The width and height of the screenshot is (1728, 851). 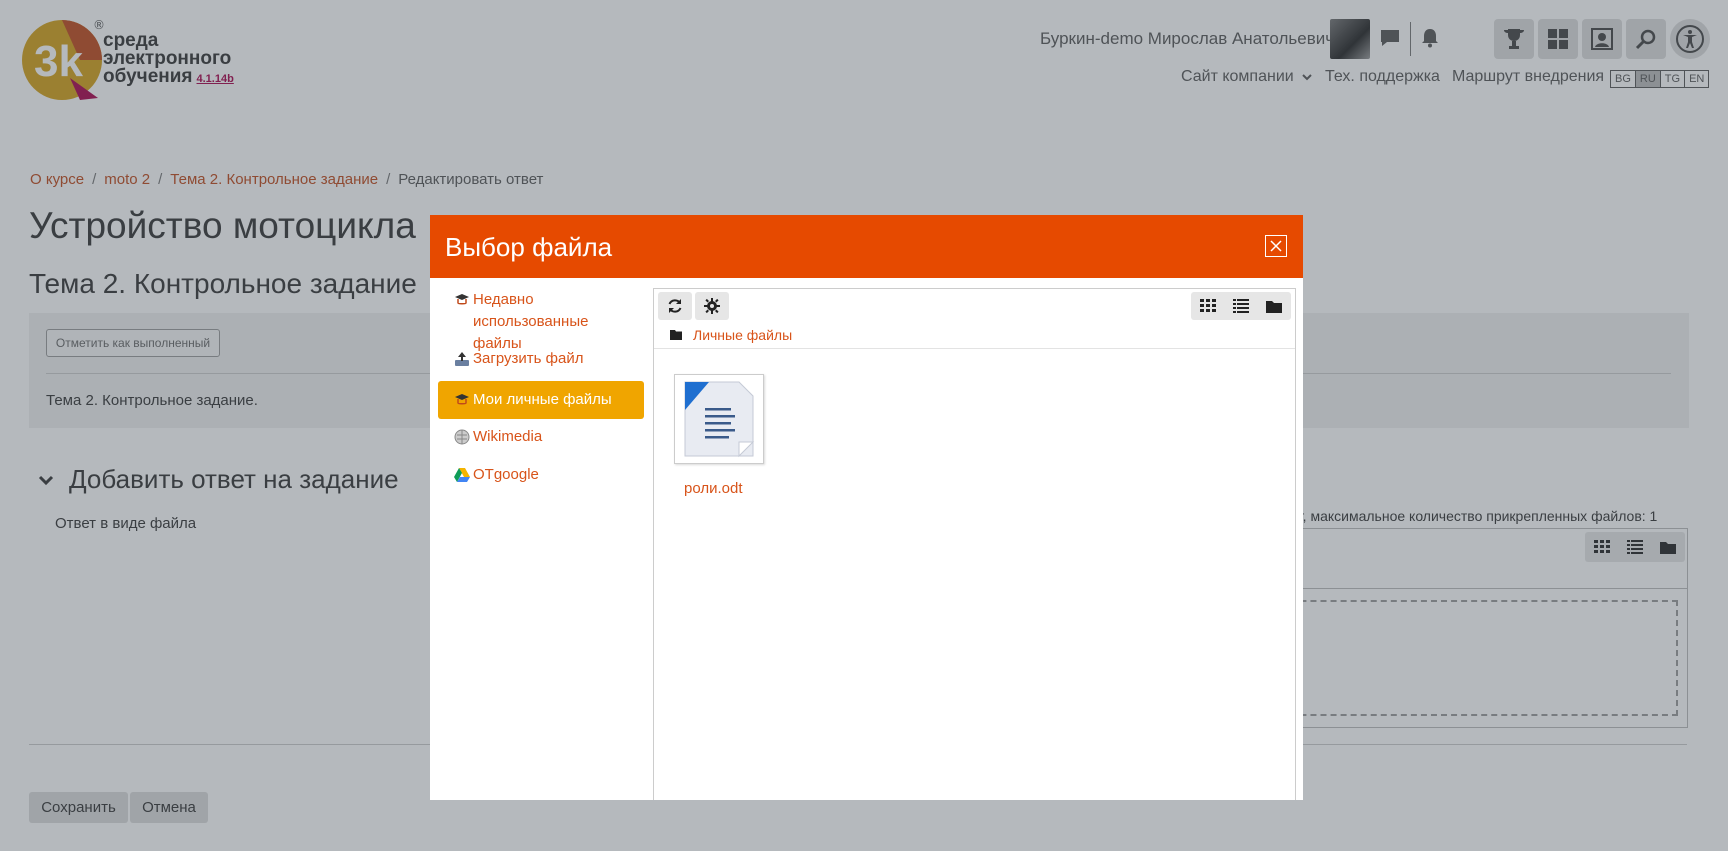 I want to click on folder-icon, so click(x=676, y=335).